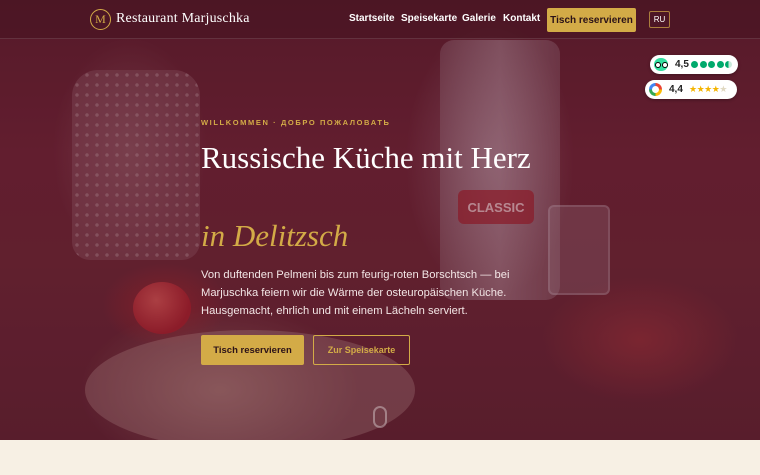  I want to click on nav-item-galerie: Galerie, so click(479, 18).